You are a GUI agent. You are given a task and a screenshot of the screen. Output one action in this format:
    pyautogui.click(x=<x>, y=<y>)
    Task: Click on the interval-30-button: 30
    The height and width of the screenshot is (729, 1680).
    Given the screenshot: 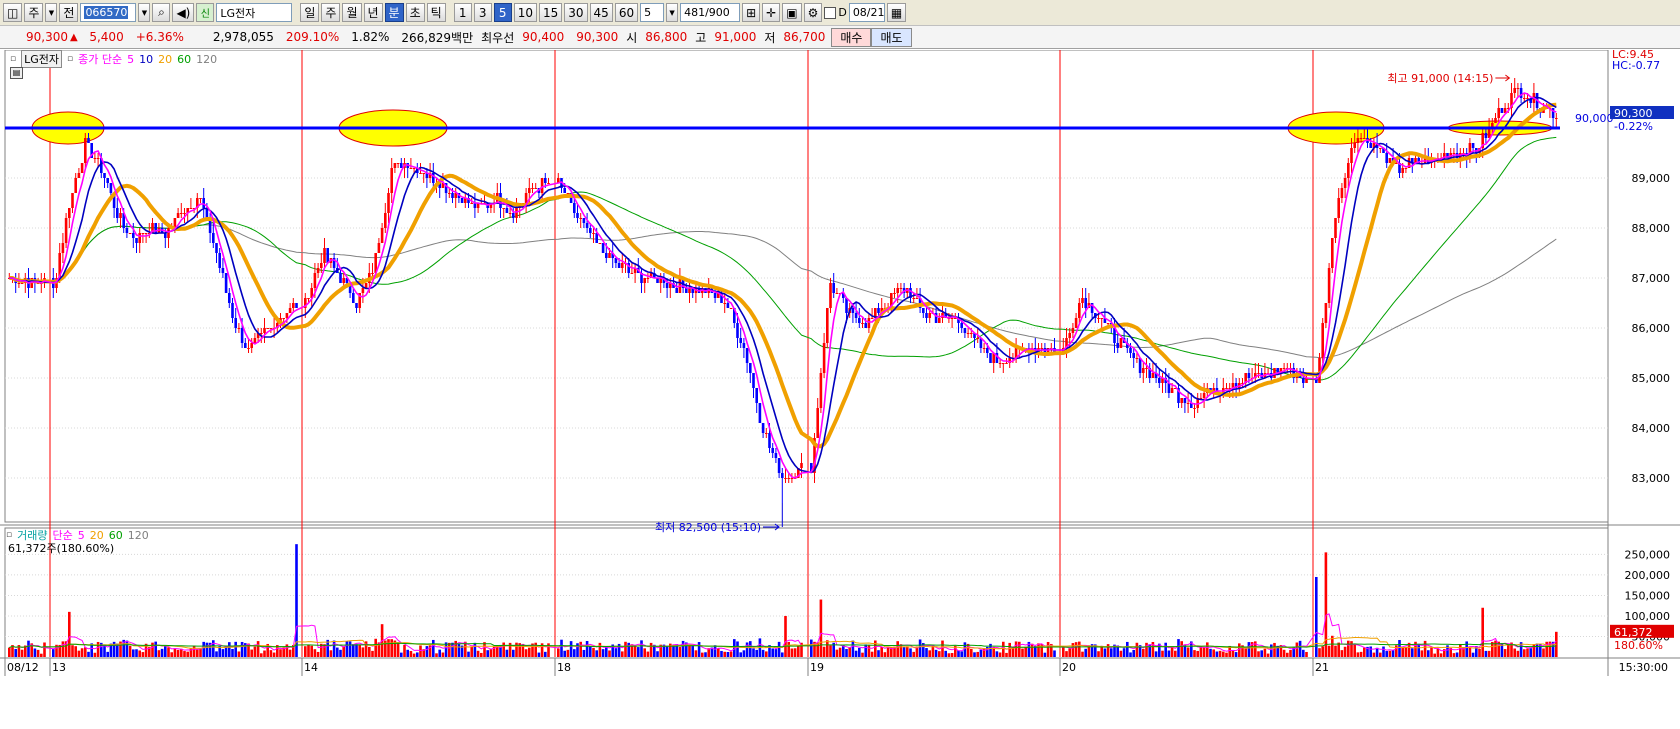 What is the action you would take?
    pyautogui.click(x=576, y=12)
    